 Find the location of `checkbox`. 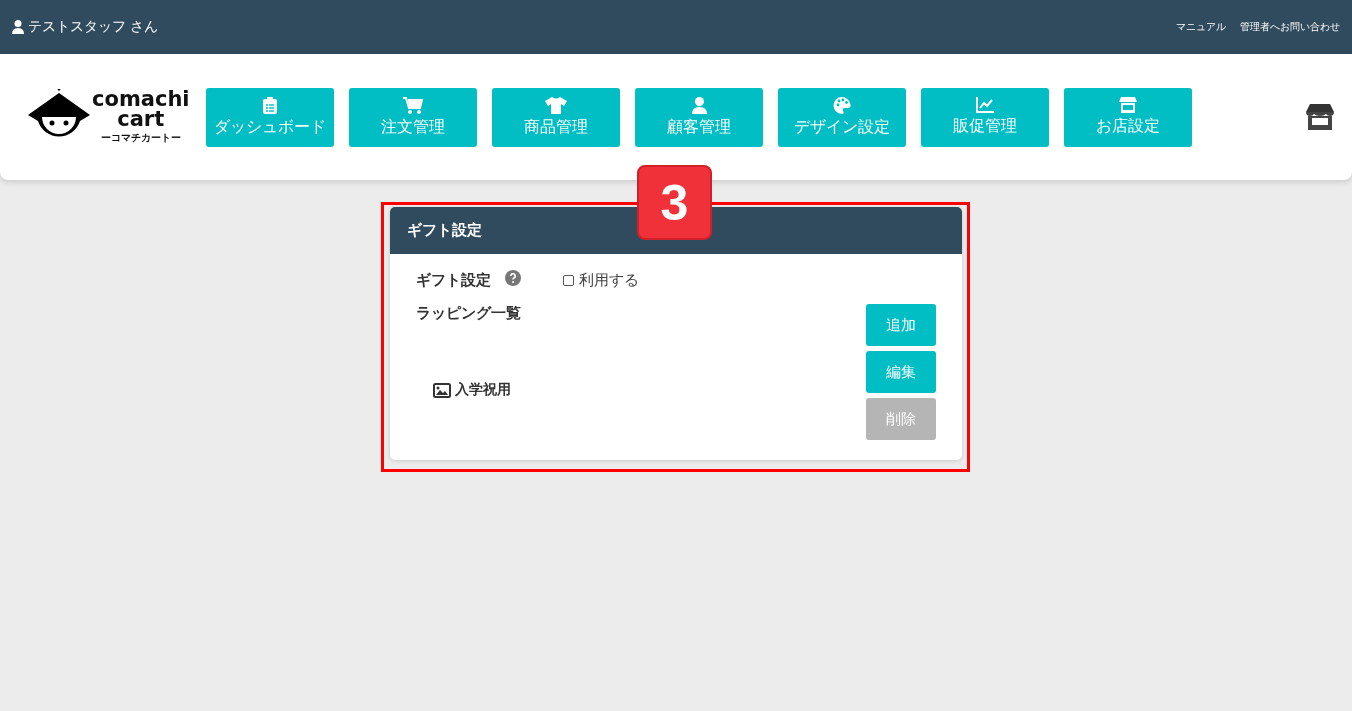

checkbox is located at coordinates (568, 280).